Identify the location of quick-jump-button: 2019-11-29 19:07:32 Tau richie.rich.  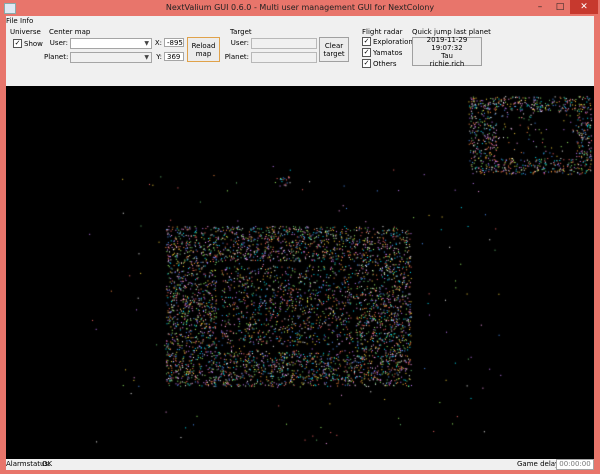
(447, 51).